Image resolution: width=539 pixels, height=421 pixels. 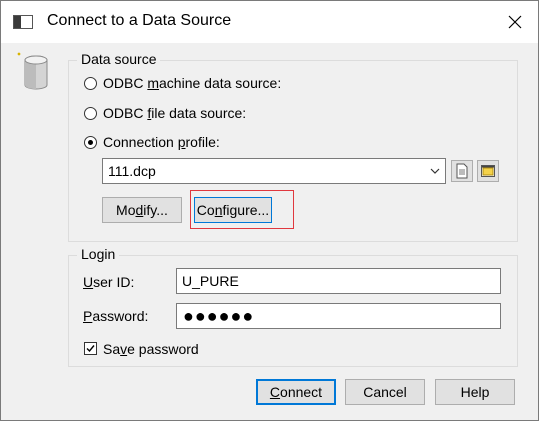 I want to click on close-icon, so click(x=515, y=22).